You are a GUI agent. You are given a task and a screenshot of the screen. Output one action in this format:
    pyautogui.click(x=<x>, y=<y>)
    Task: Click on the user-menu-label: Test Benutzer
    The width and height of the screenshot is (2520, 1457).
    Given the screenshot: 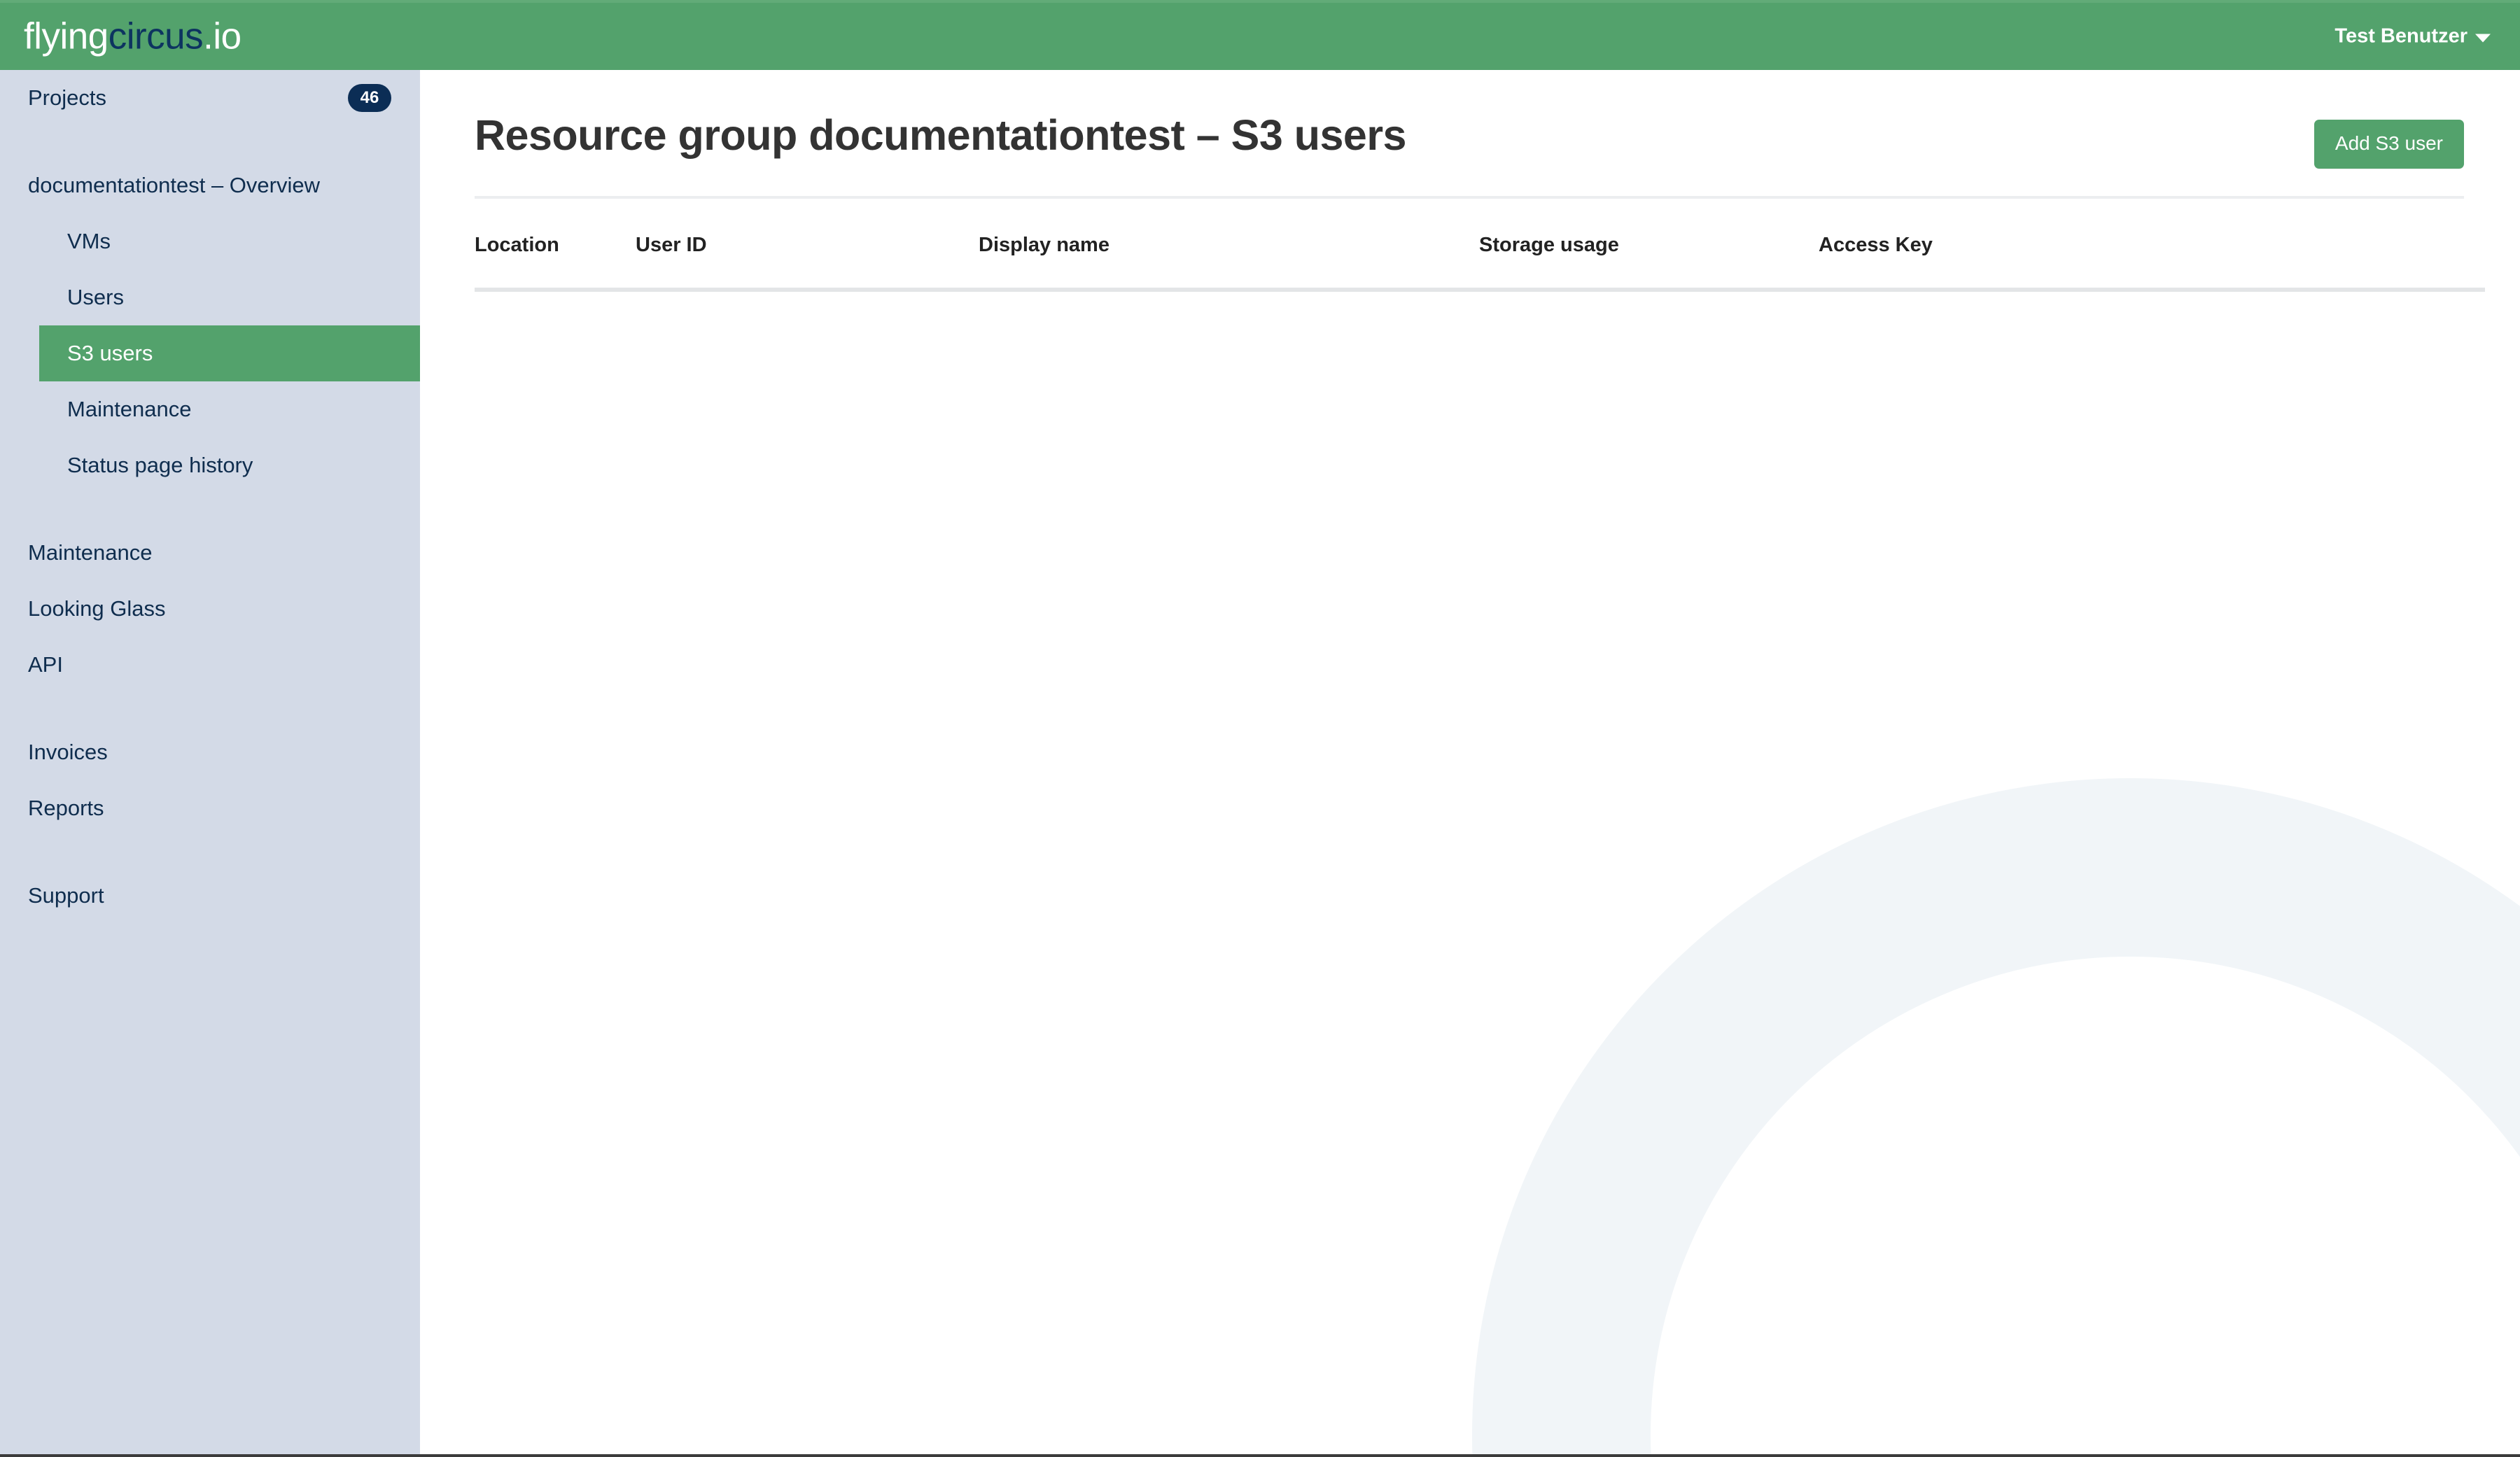 What is the action you would take?
    pyautogui.click(x=2401, y=36)
    